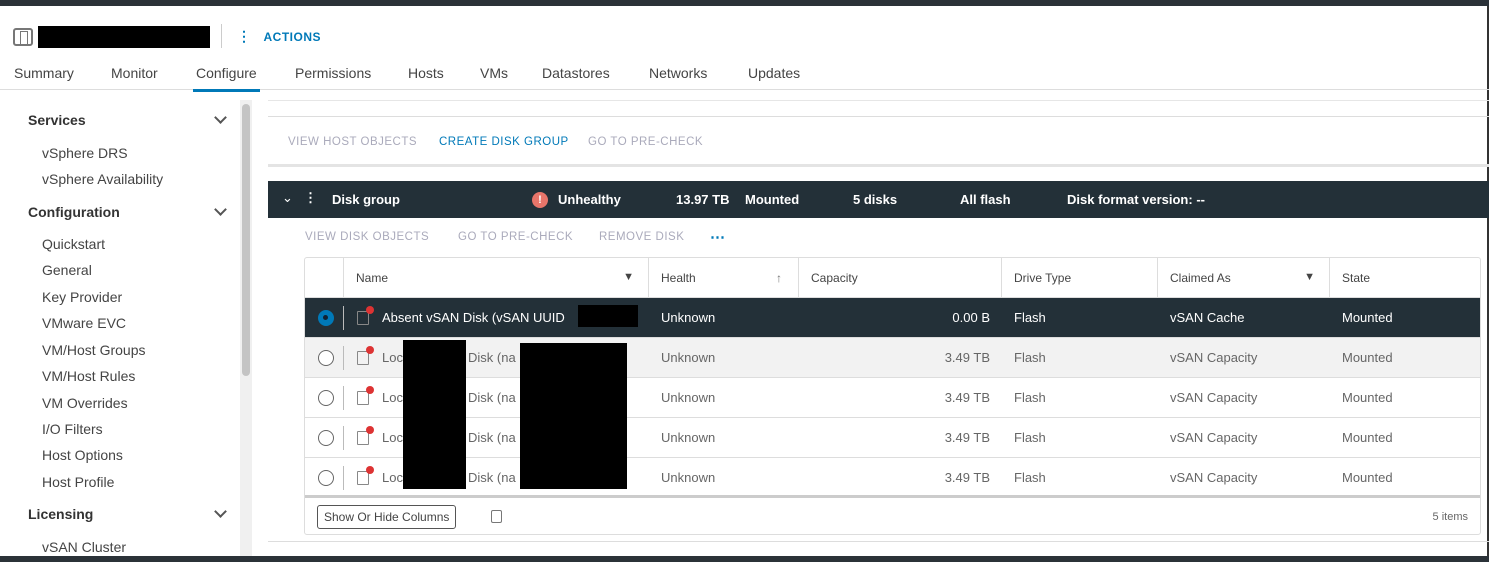 This screenshot has height=562, width=1489. Describe the element at coordinates (473, 317) in the screenshot. I see `disk-name: Absent vSAN Disk (vSAN UUID` at that location.